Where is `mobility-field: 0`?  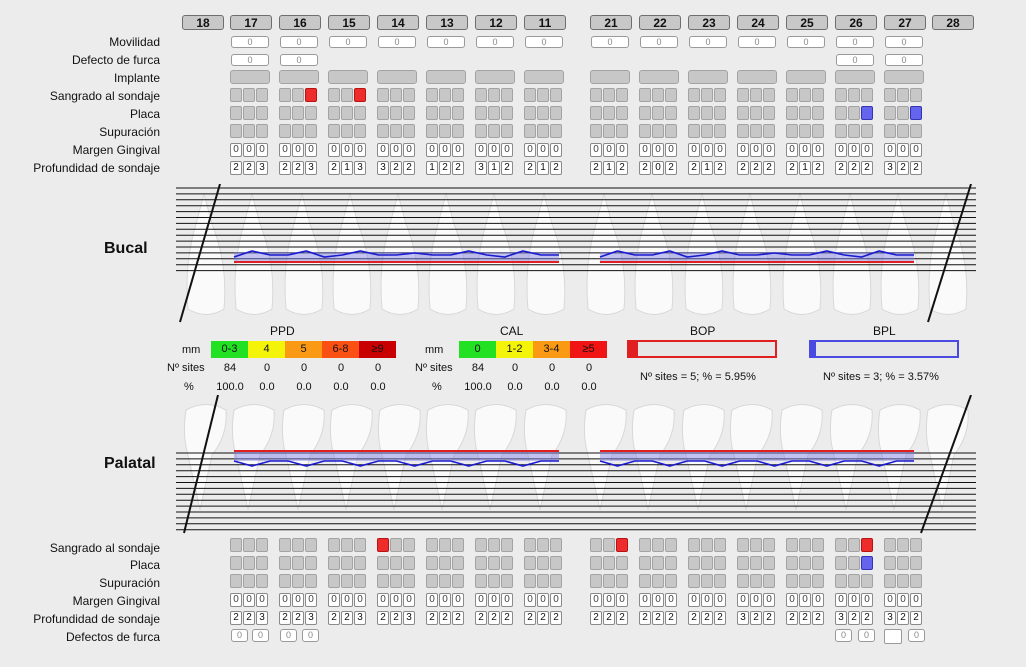 mobility-field: 0 is located at coordinates (708, 42).